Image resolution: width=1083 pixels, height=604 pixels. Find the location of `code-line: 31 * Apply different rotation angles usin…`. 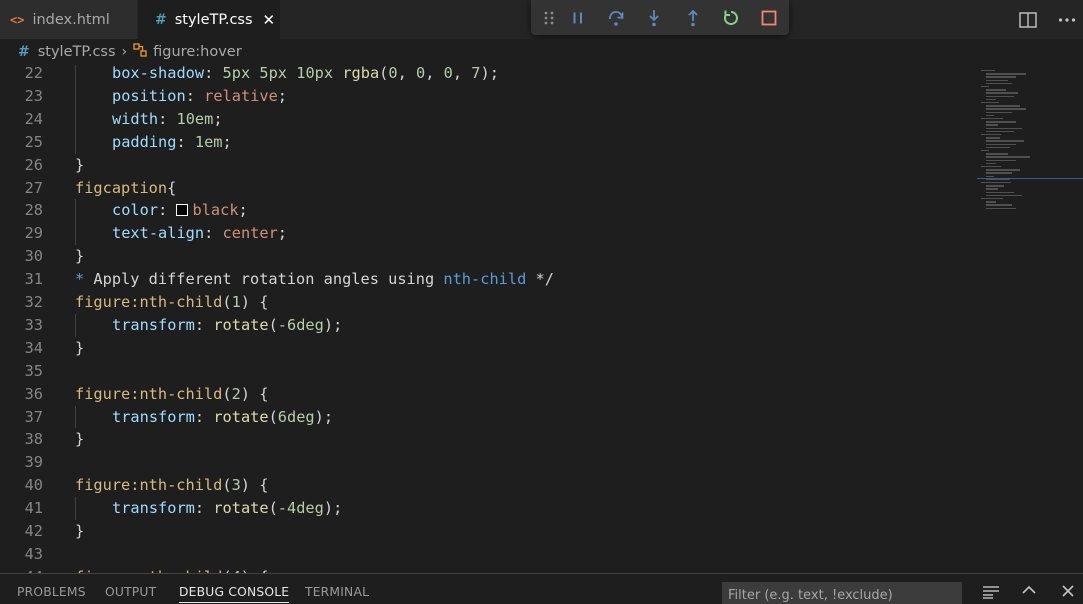

code-line: 31 * Apply different rotation angles usin… is located at coordinates (487, 279).